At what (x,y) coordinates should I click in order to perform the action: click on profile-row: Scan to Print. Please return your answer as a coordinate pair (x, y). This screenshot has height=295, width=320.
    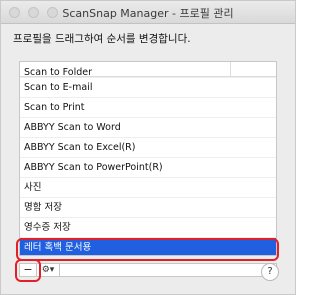
    Looking at the image, I should click on (148, 108).